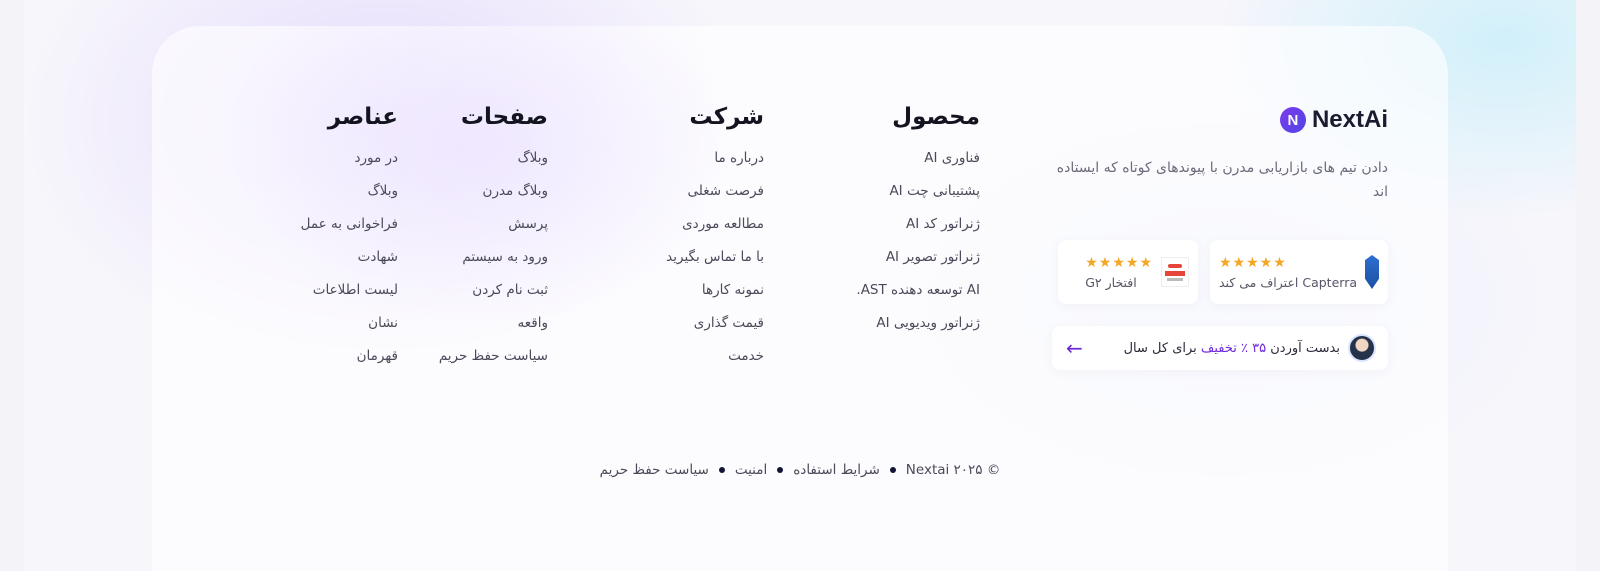  Describe the element at coordinates (918, 166) in the screenshot. I see `footer-link: فناوری AI` at that location.